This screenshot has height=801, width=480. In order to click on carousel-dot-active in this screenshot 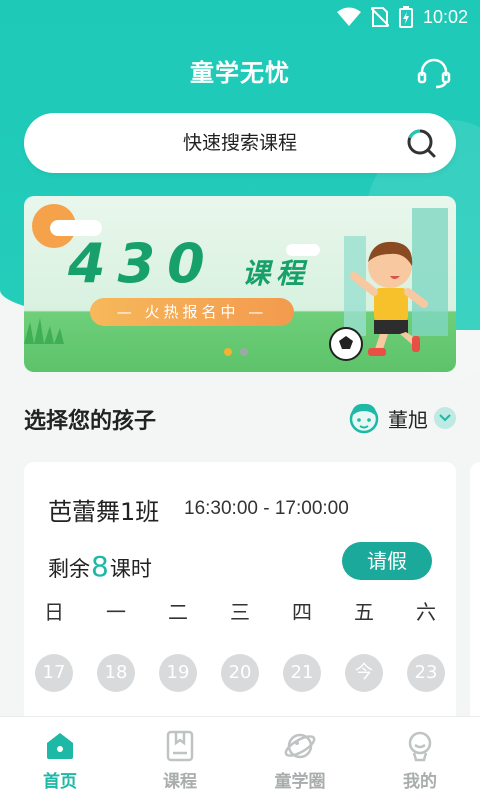, I will do `click(228, 352)`.